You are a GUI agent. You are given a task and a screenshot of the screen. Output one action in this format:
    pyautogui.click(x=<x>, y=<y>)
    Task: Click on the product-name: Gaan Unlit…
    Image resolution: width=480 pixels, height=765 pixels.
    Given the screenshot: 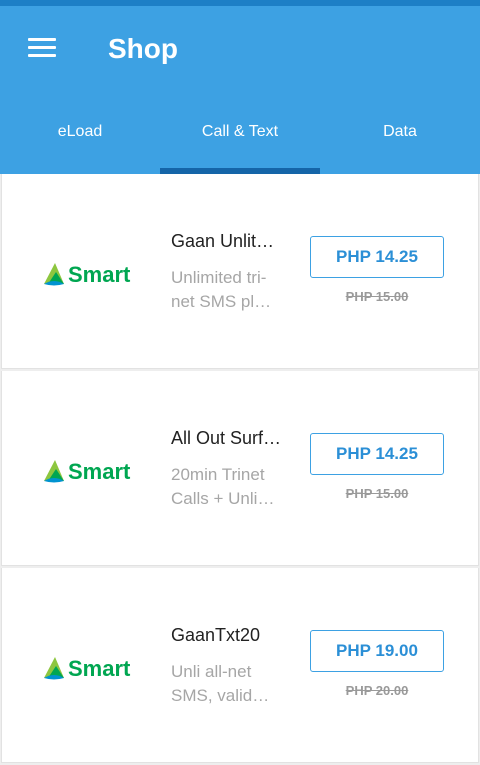 What is the action you would take?
    pyautogui.click(x=223, y=241)
    